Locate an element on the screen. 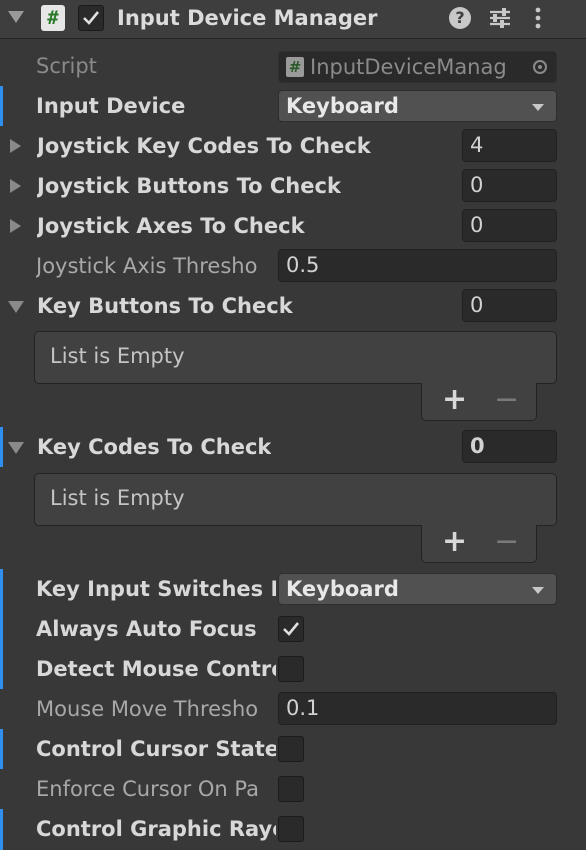 The width and height of the screenshot is (586, 850). key-codes-size: 0 is located at coordinates (509, 446).